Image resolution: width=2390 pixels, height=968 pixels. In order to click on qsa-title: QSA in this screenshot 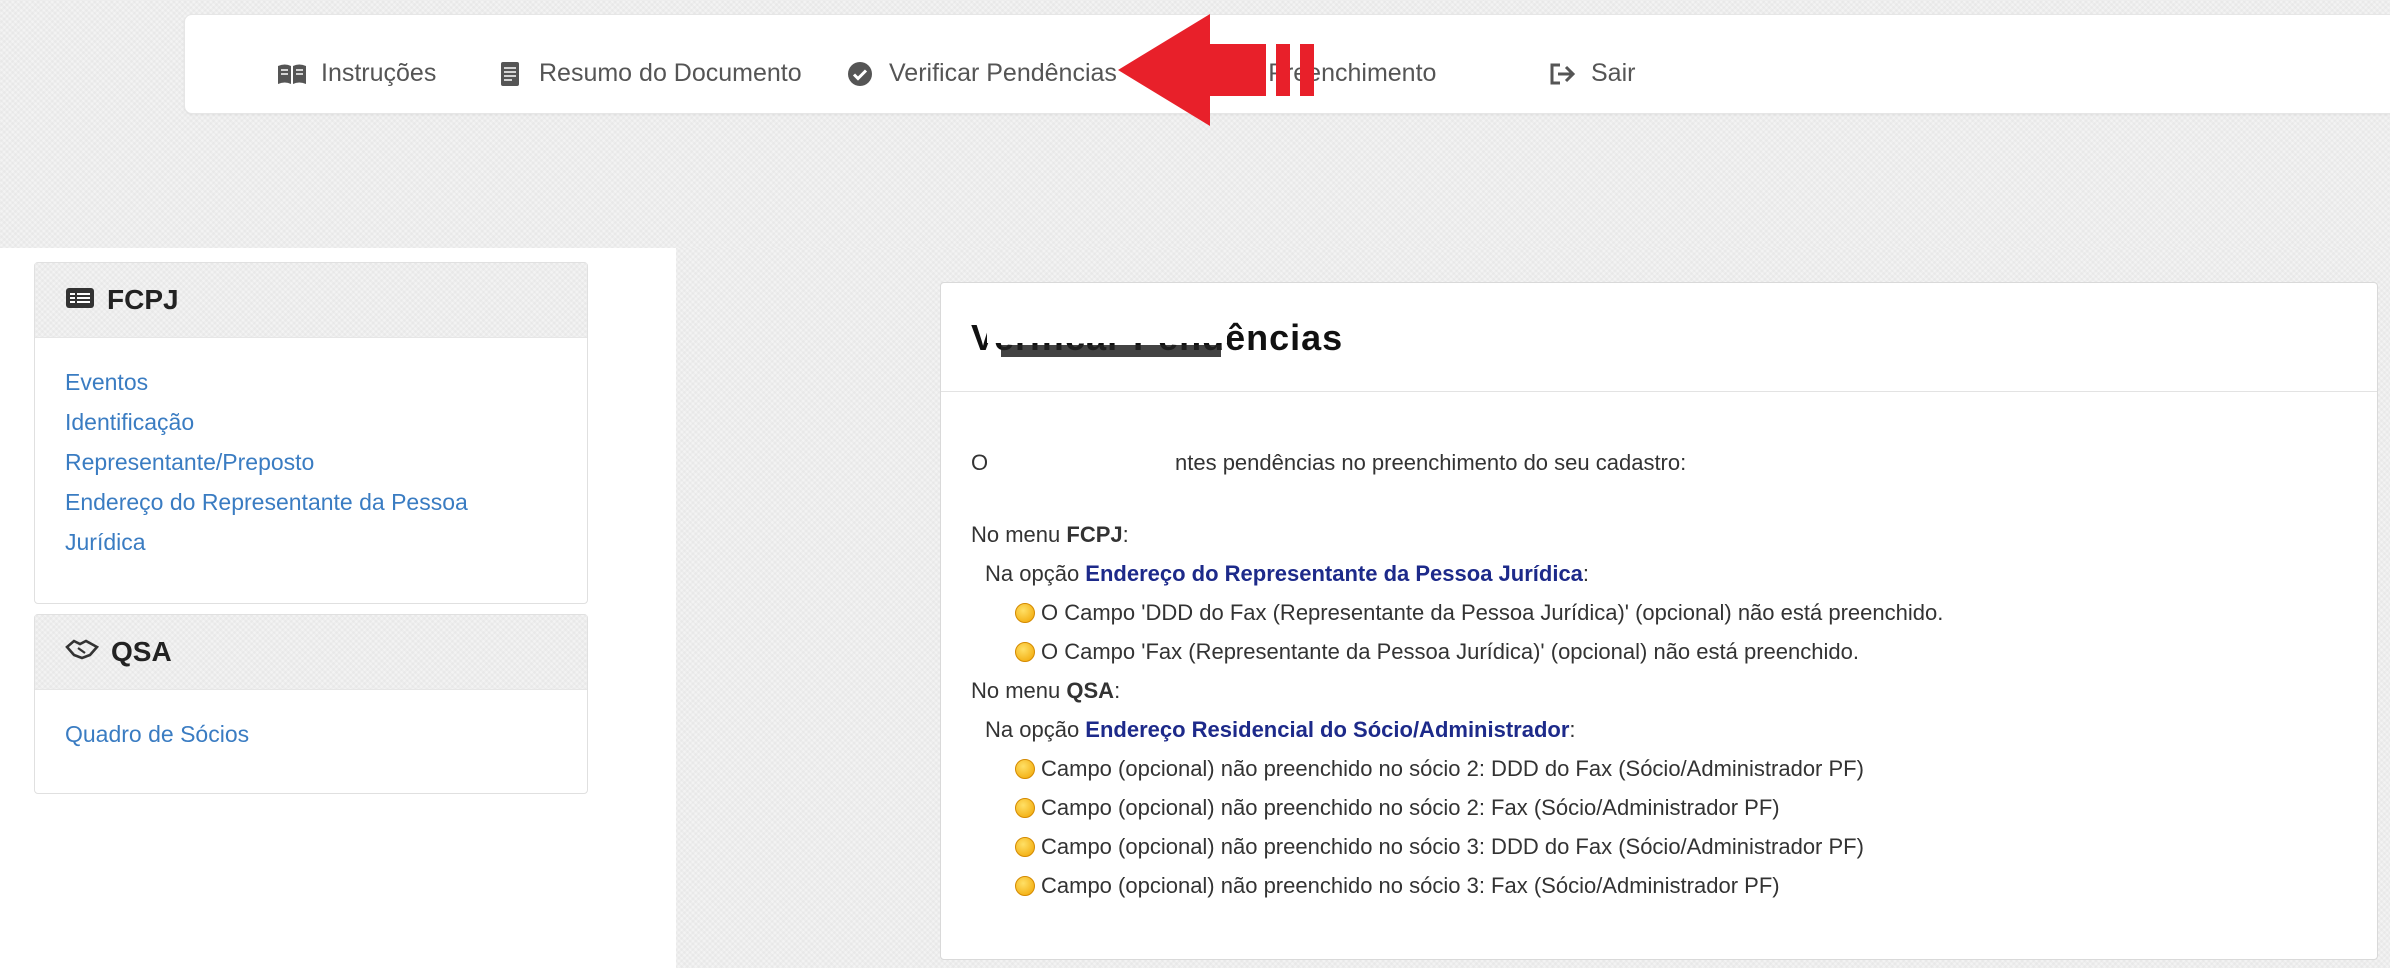, I will do `click(141, 651)`.